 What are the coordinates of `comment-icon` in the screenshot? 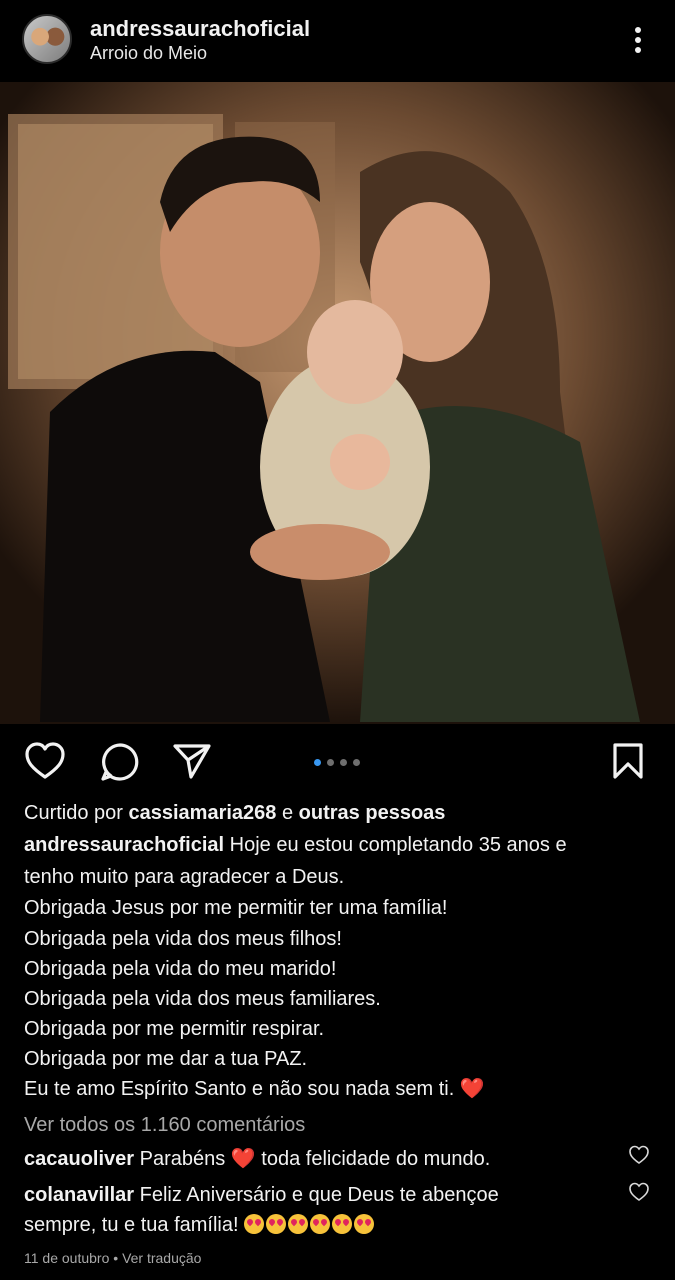 It's located at (120, 762).